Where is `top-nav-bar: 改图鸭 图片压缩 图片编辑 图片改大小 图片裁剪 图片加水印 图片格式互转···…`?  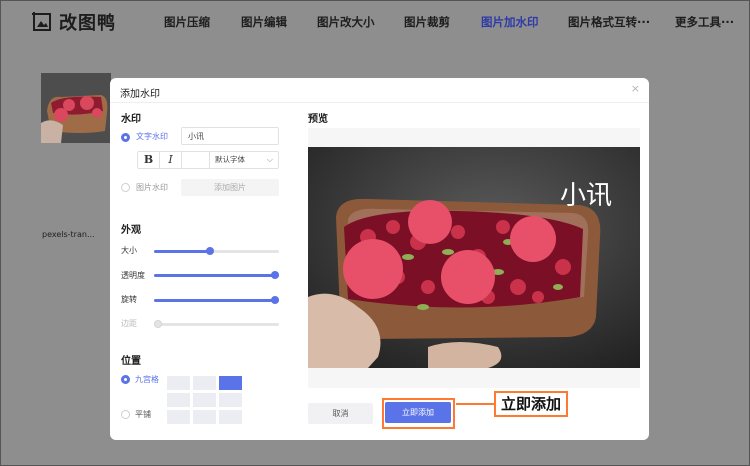 top-nav-bar: 改图鸭 图片压缩 图片编辑 图片改大小 图片裁剪 图片加水印 图片格式互转···… is located at coordinates (375, 22).